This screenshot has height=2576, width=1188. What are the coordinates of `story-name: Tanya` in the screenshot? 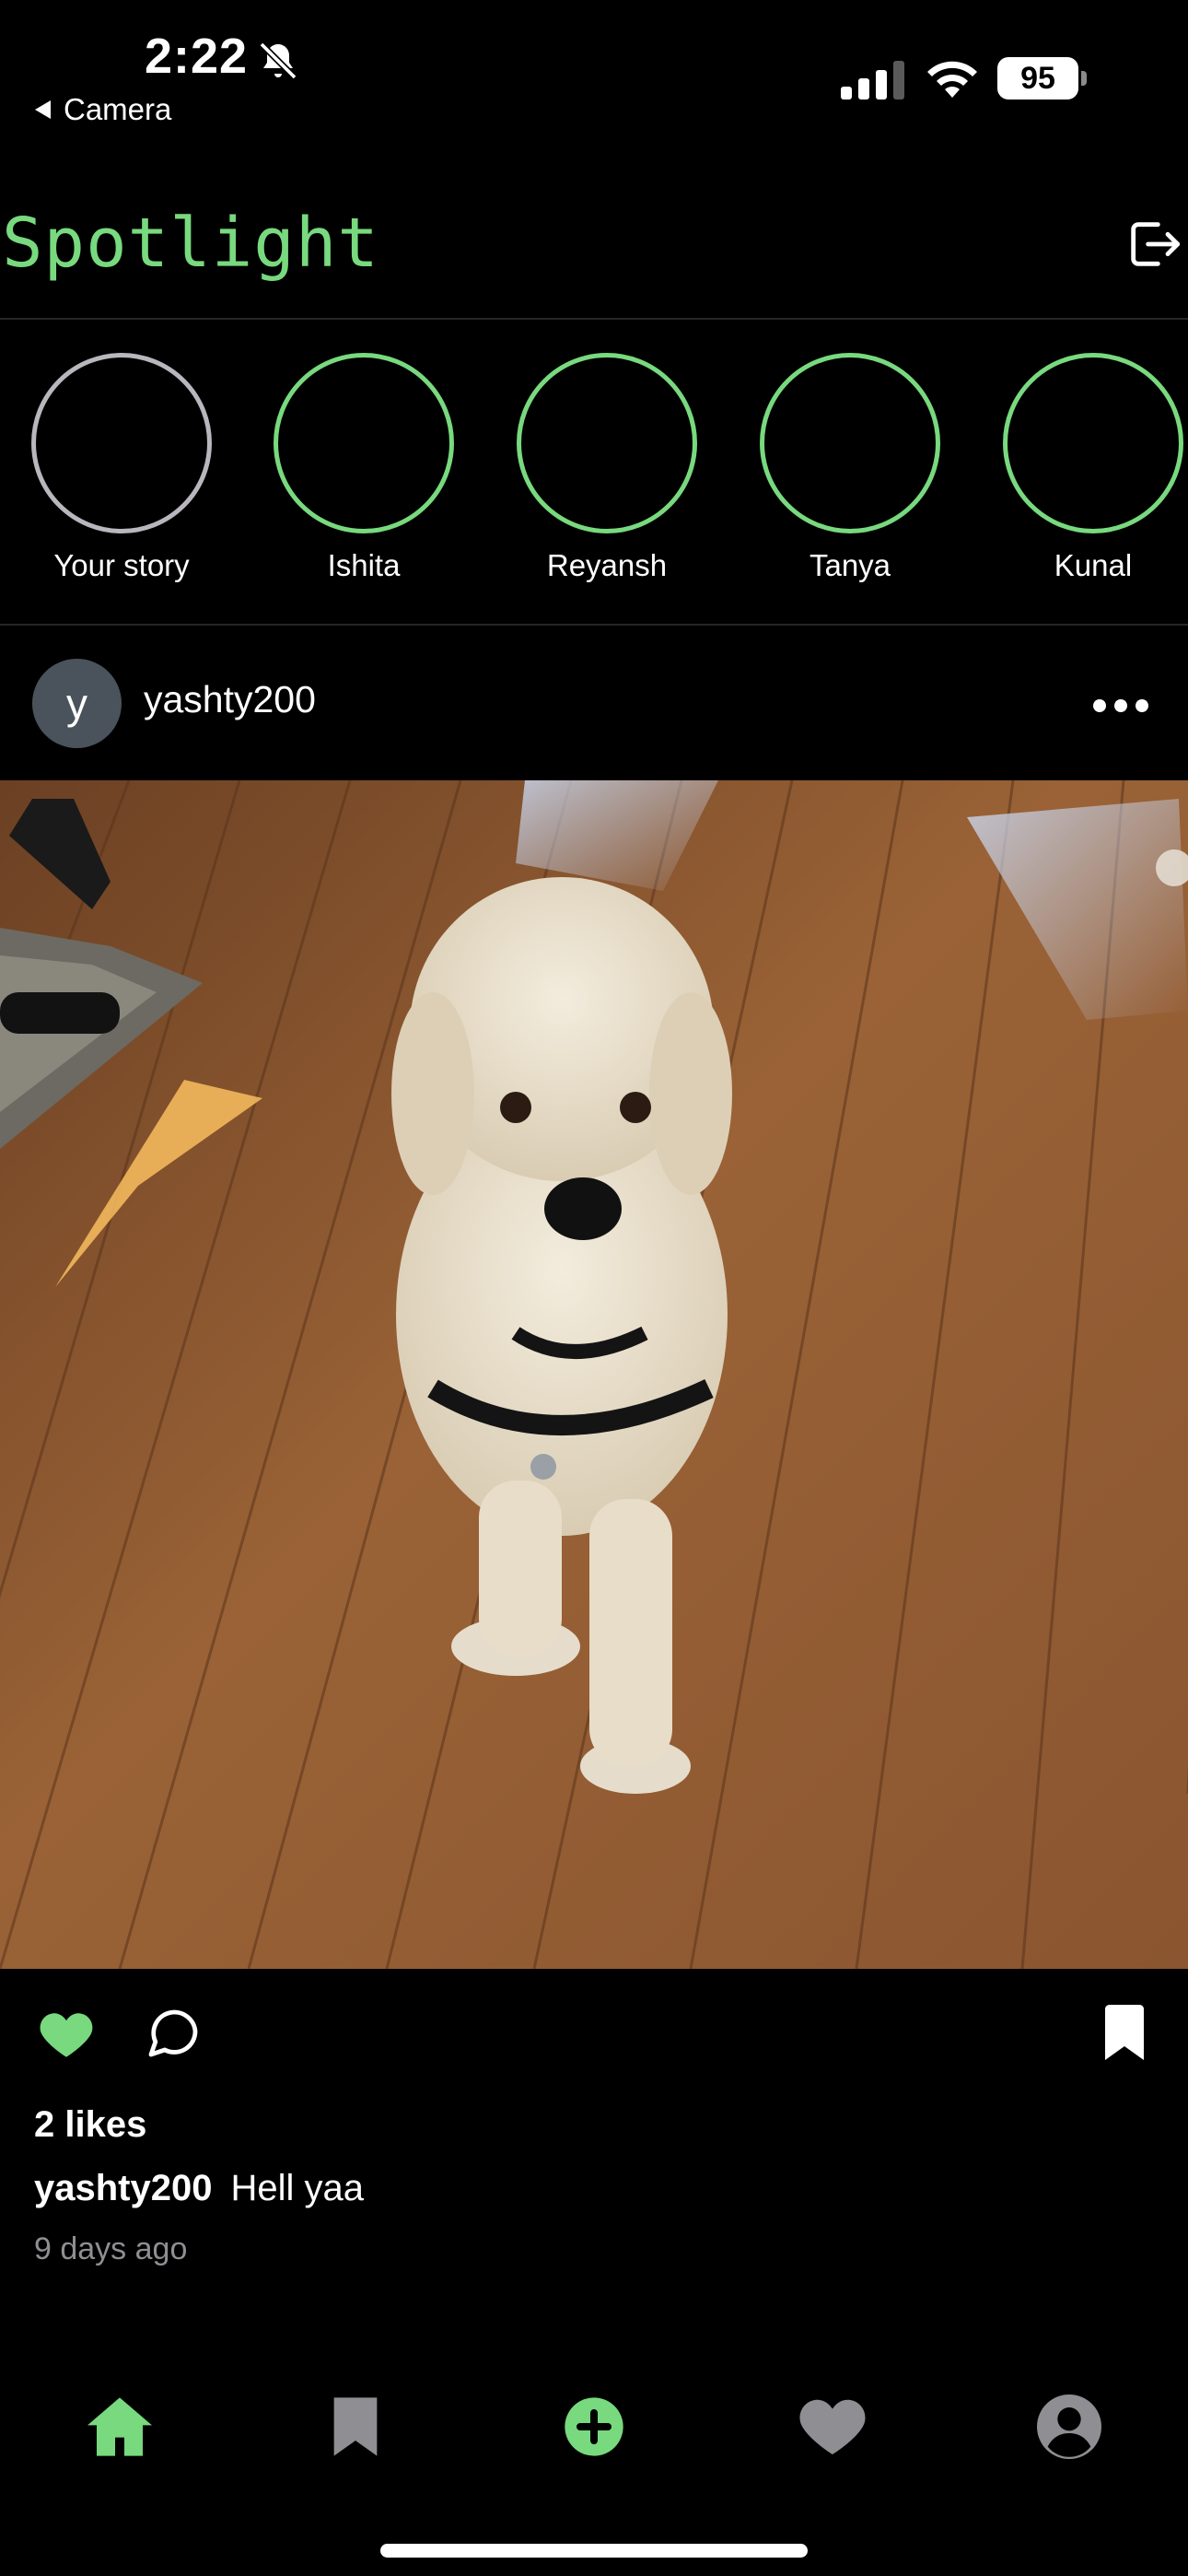 It's located at (850, 565).